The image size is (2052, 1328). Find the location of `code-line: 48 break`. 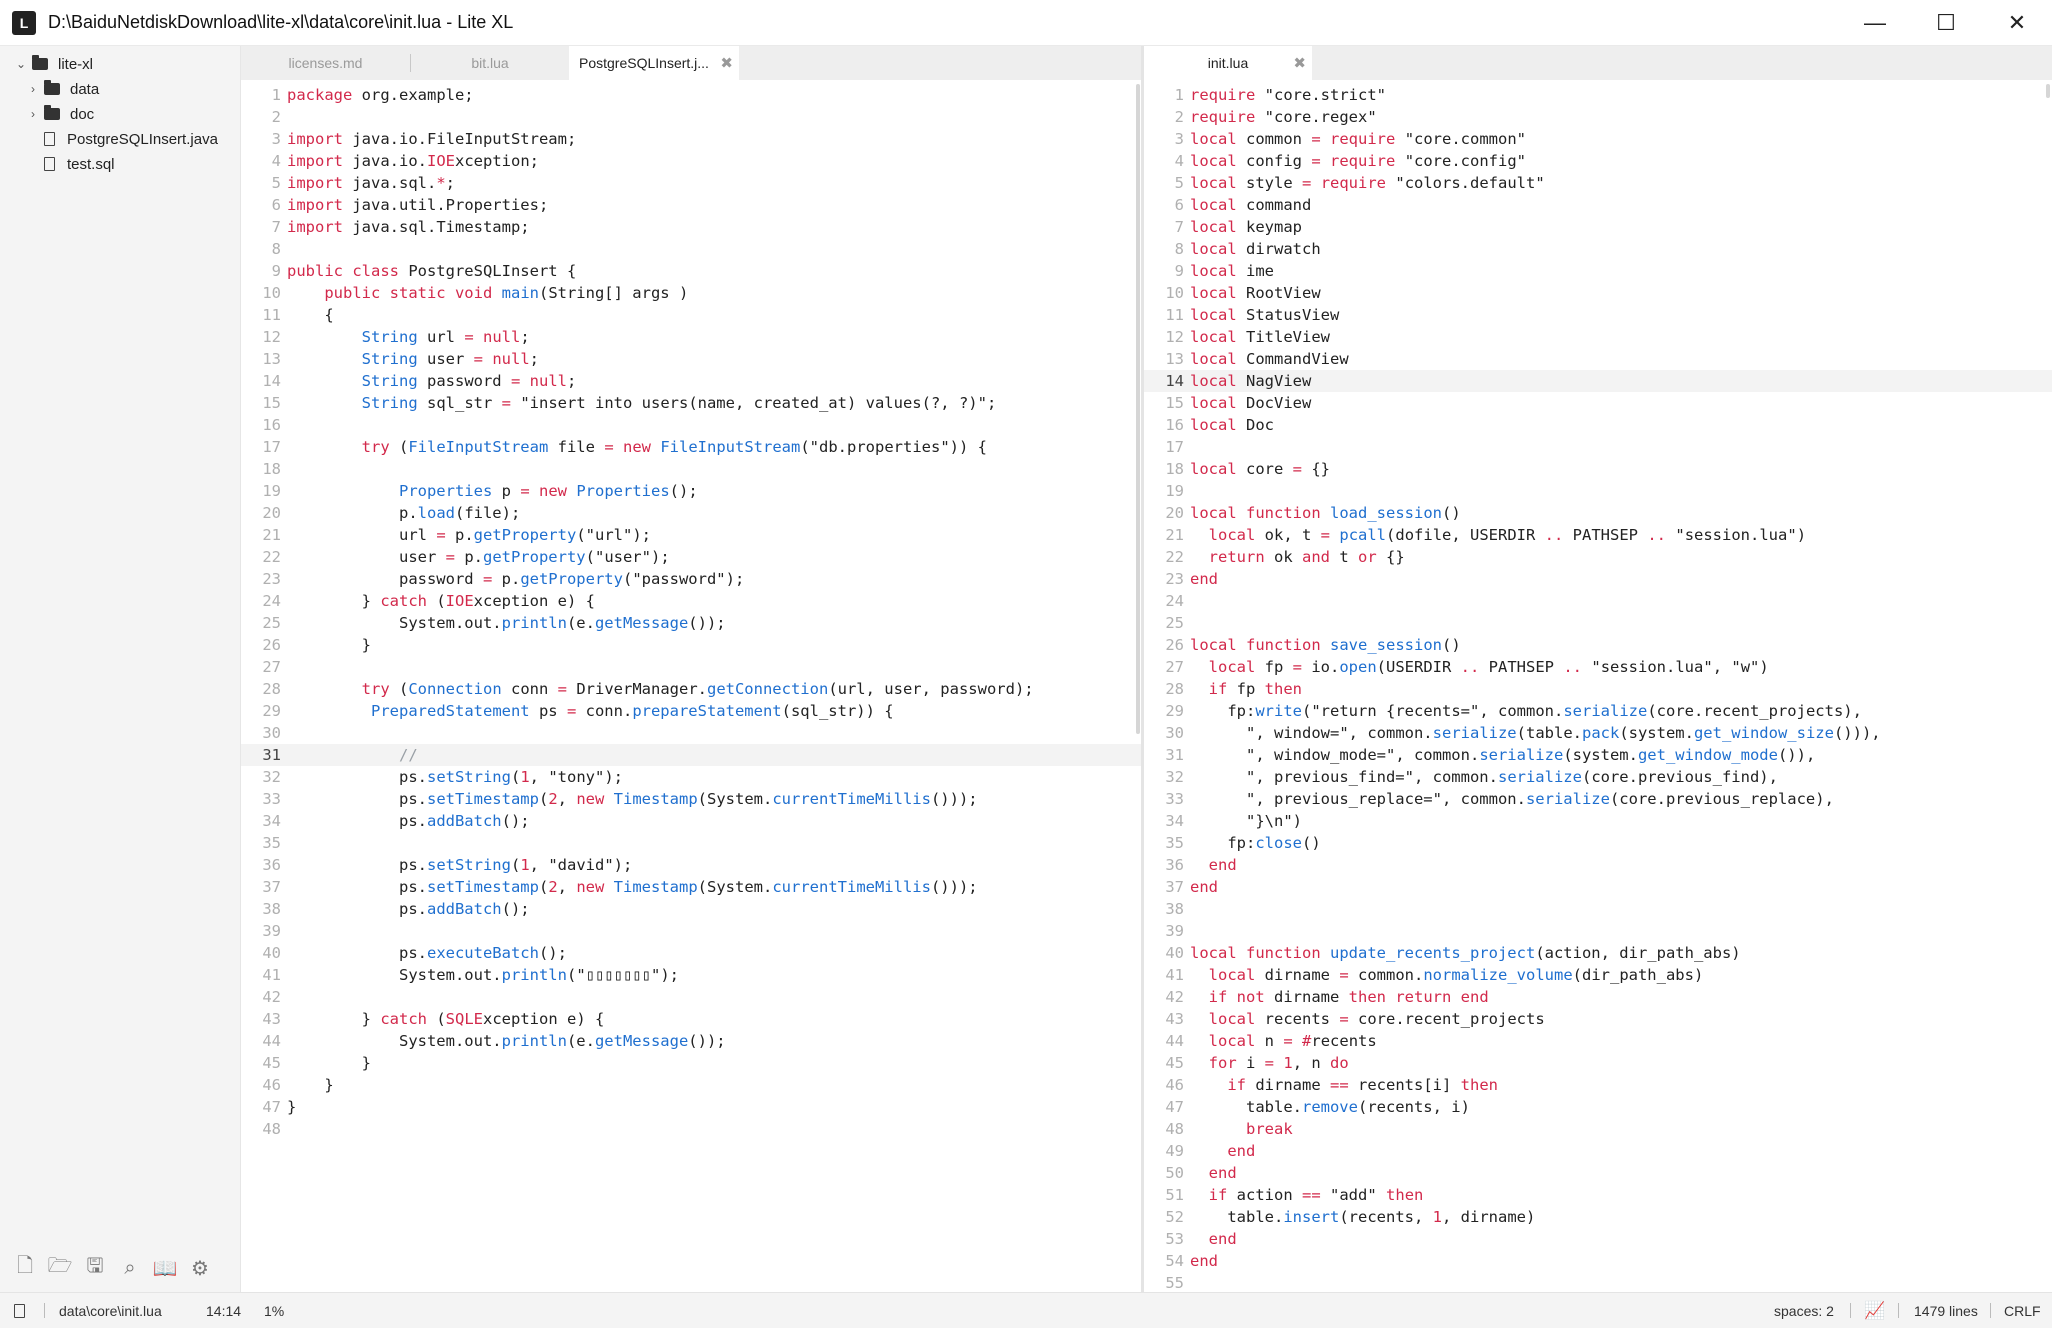

code-line: 48 break is located at coordinates (1598, 1129).